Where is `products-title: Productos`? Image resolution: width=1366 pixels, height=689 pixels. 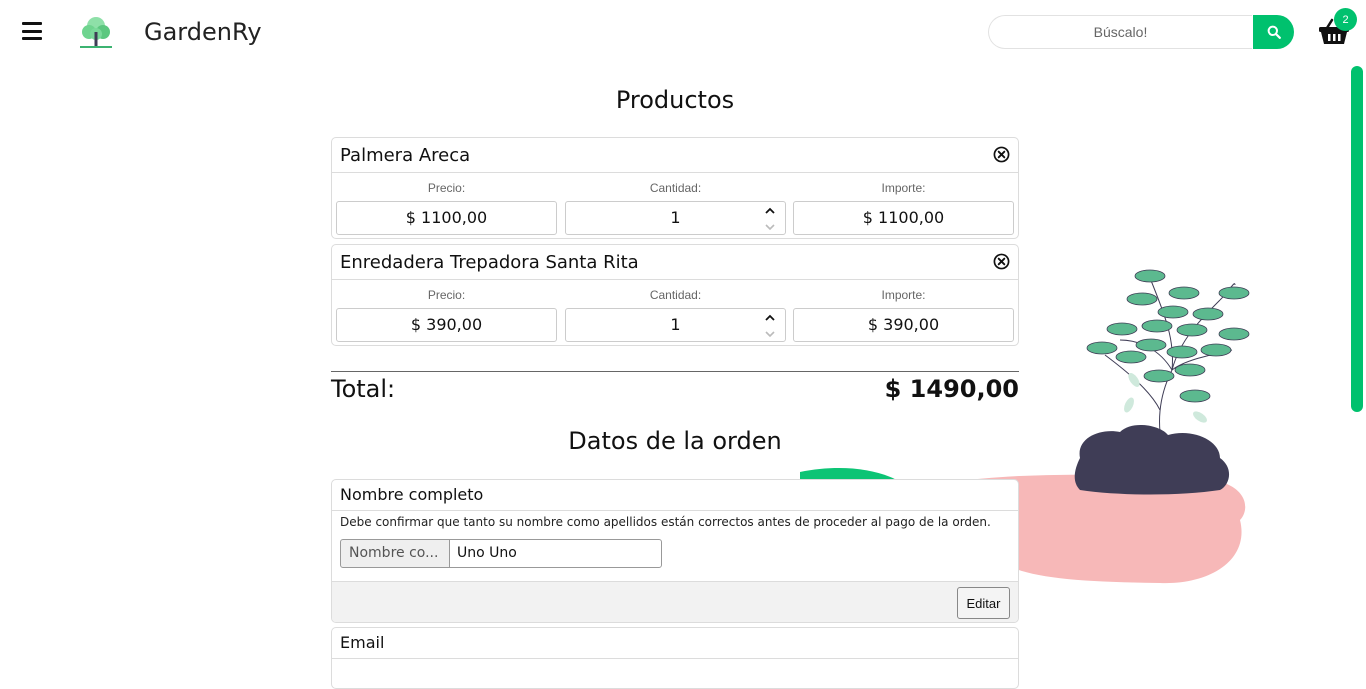
products-title: Productos is located at coordinates (675, 100).